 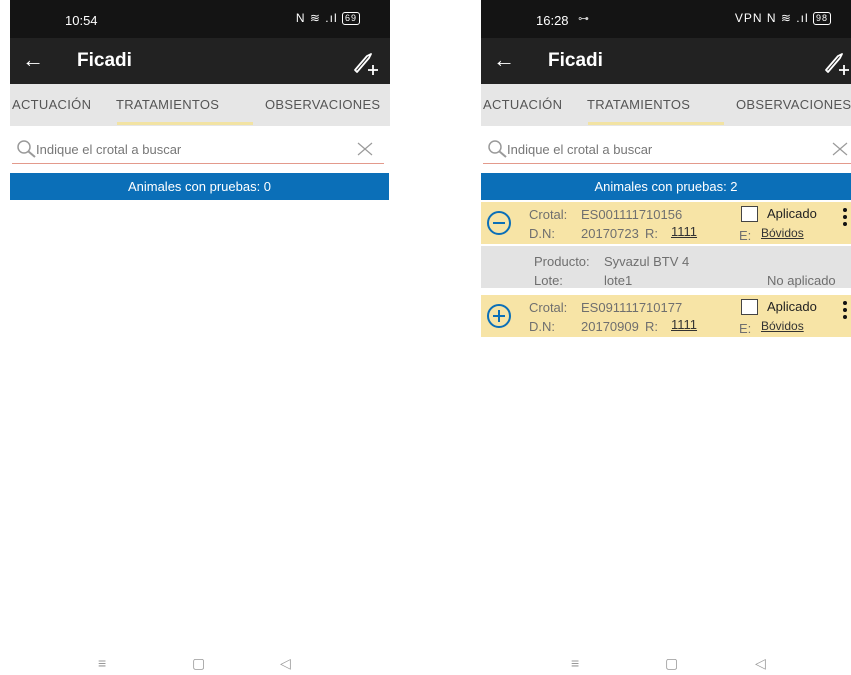 I want to click on lote-label: Lote:, so click(x=548, y=280).